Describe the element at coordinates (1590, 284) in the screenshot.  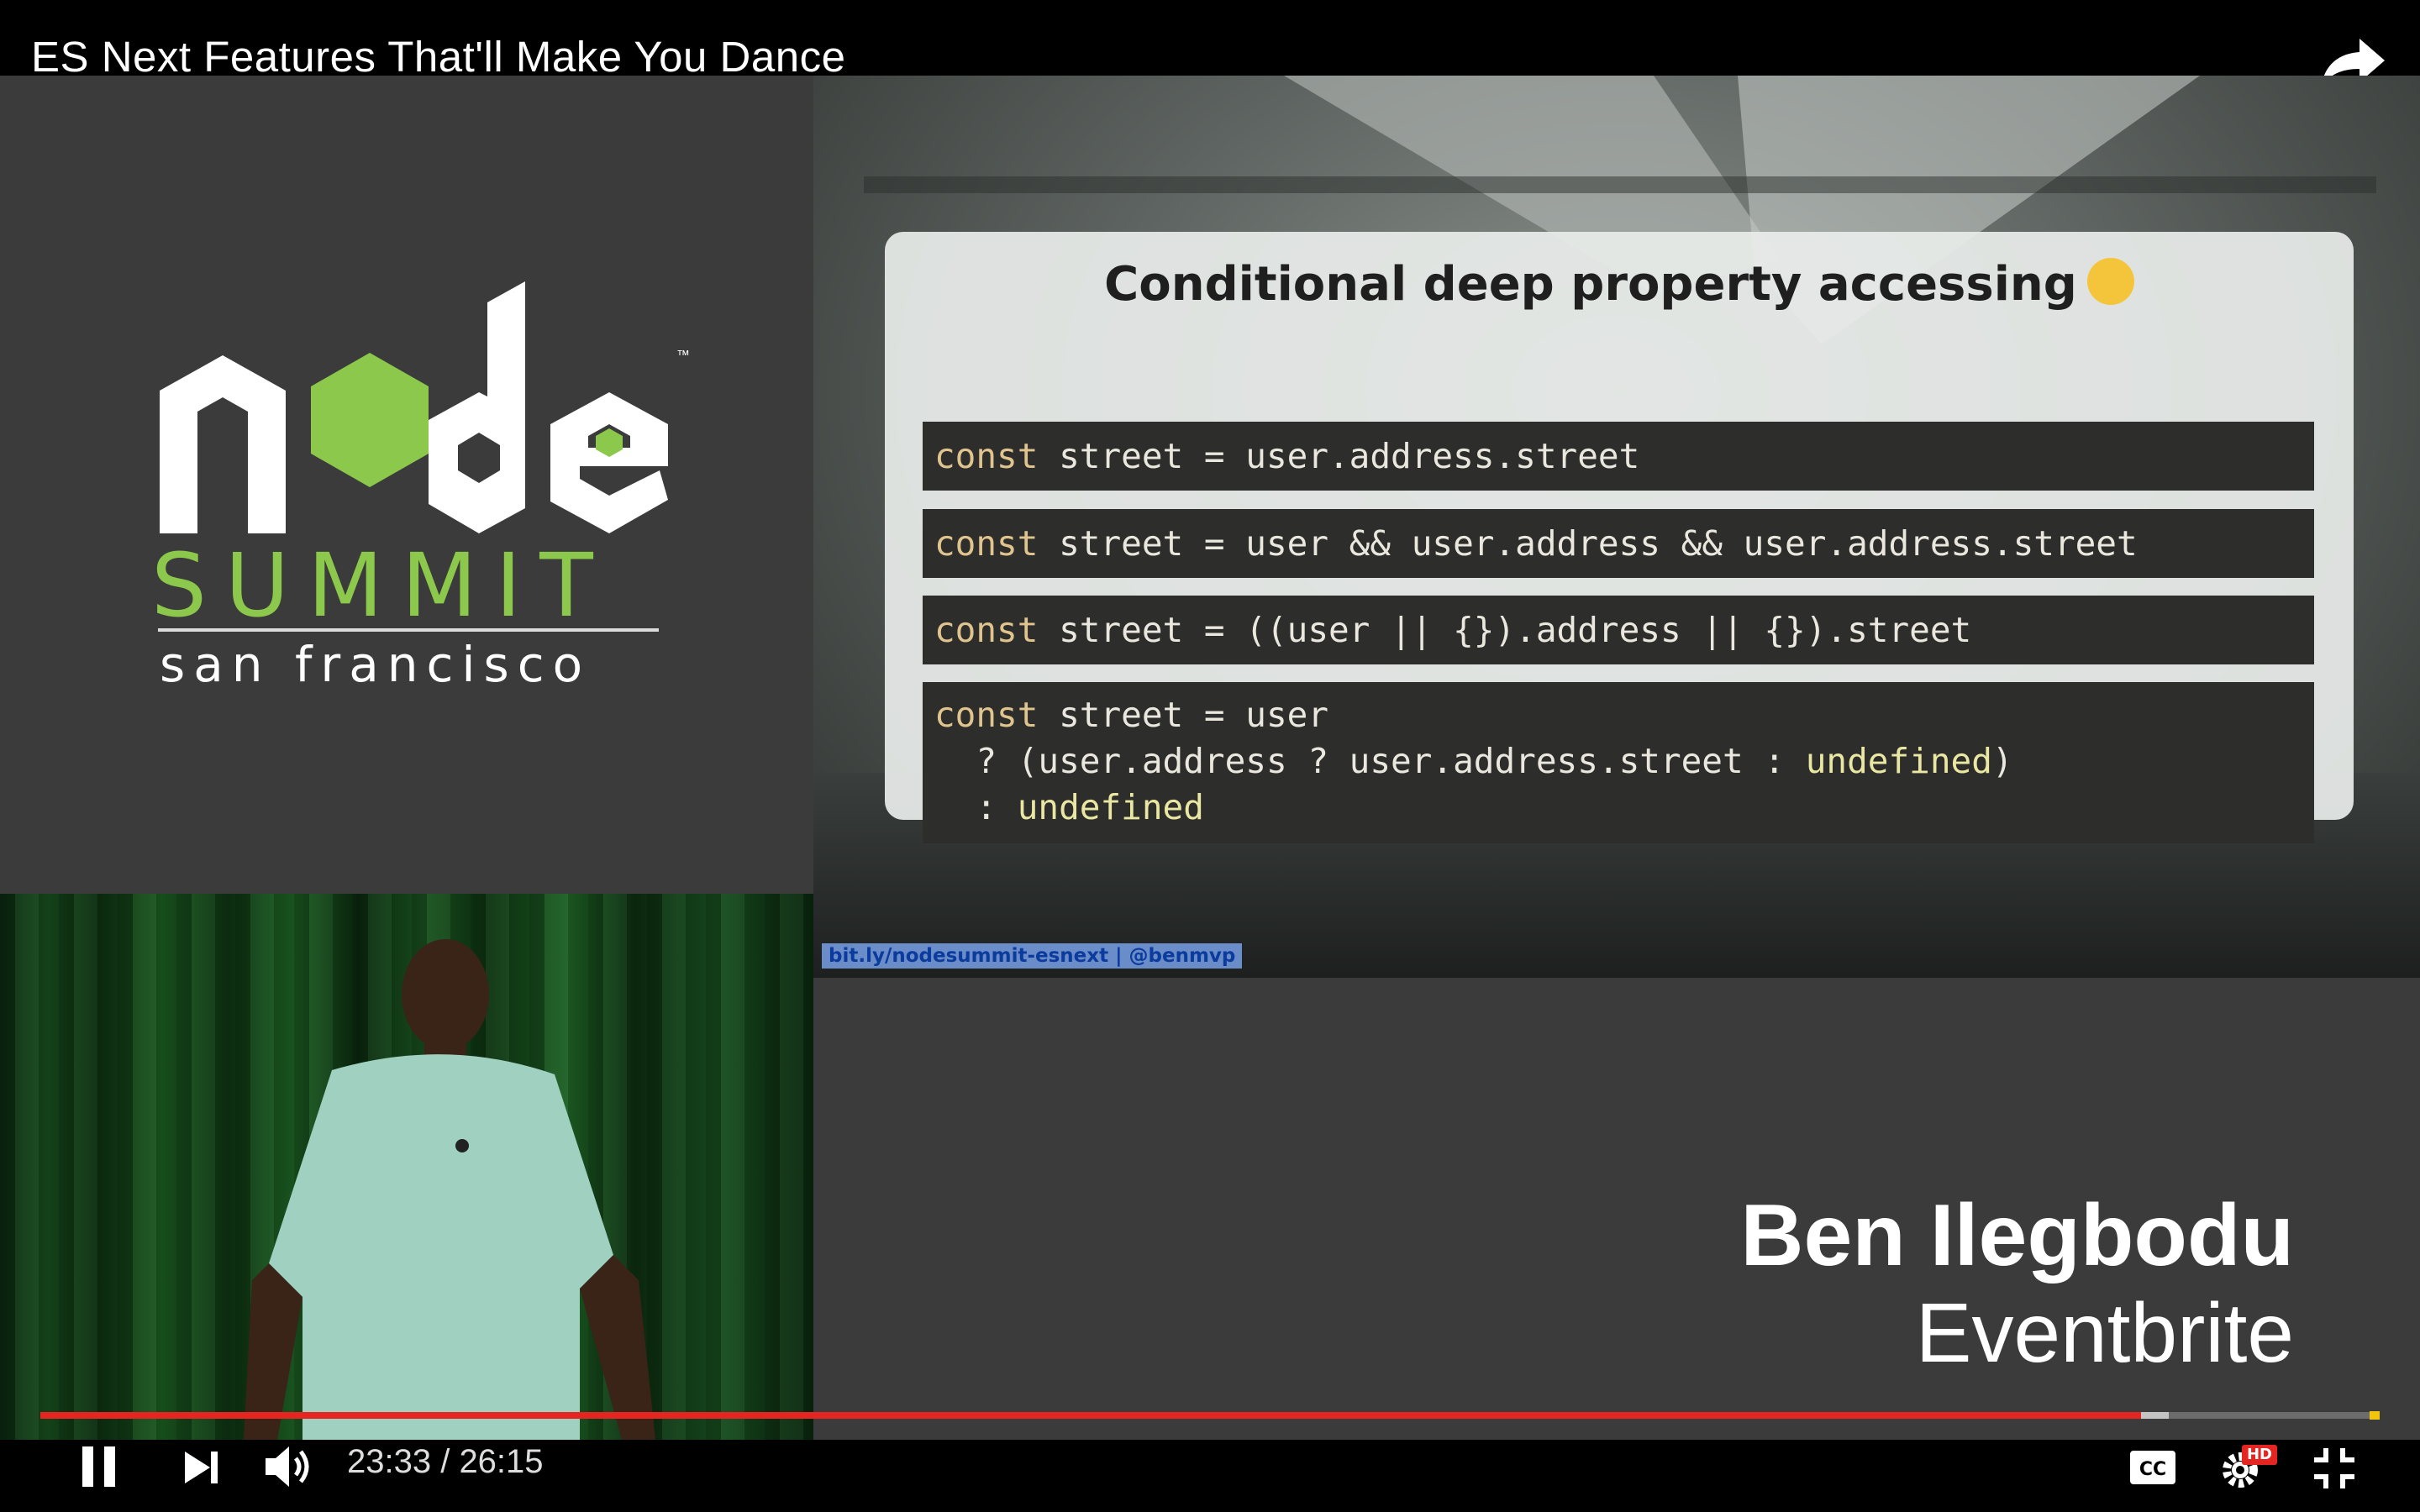
I see `slide-heading-text: Conditional deep property accessing` at that location.